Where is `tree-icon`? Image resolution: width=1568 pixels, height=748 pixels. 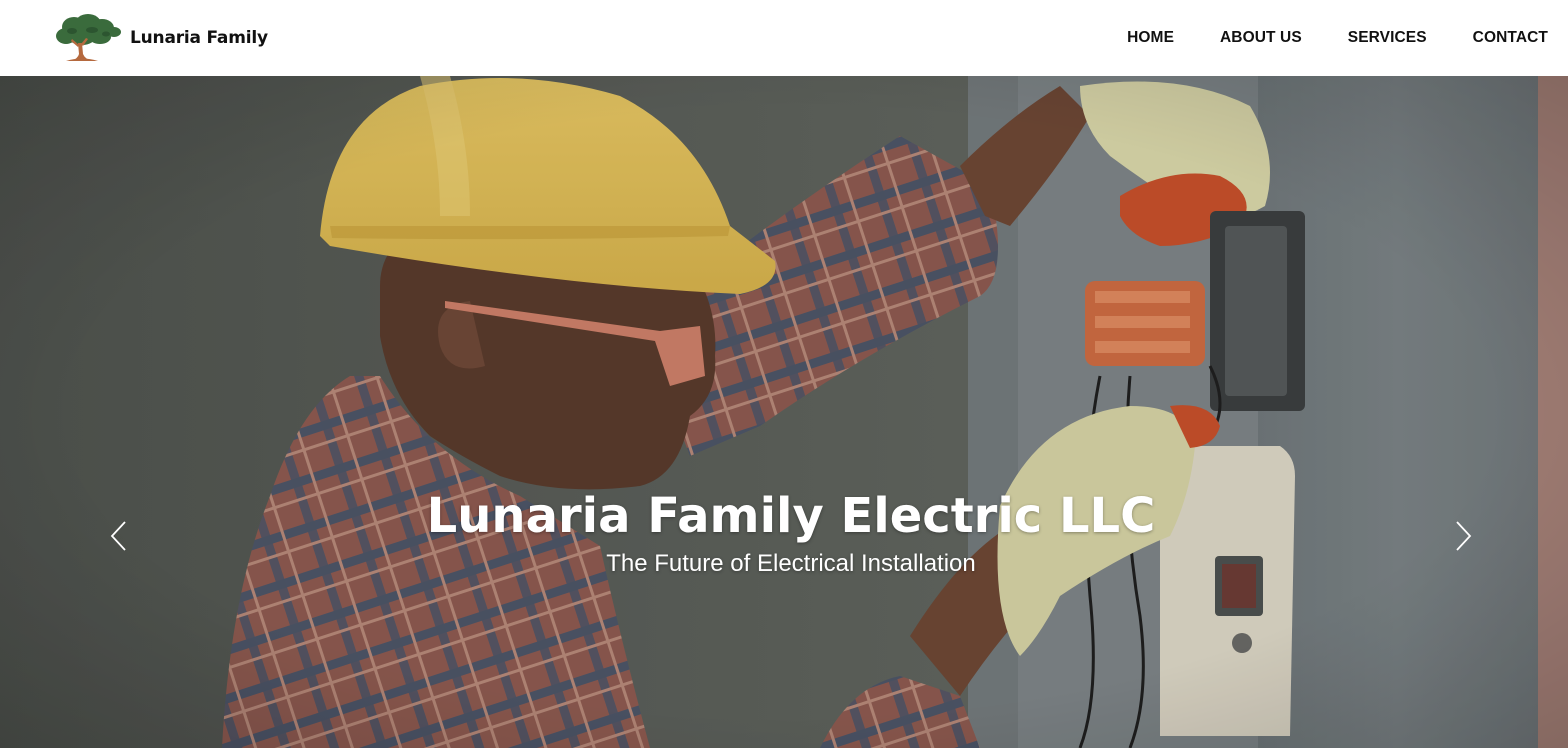
tree-icon is located at coordinates (88, 38).